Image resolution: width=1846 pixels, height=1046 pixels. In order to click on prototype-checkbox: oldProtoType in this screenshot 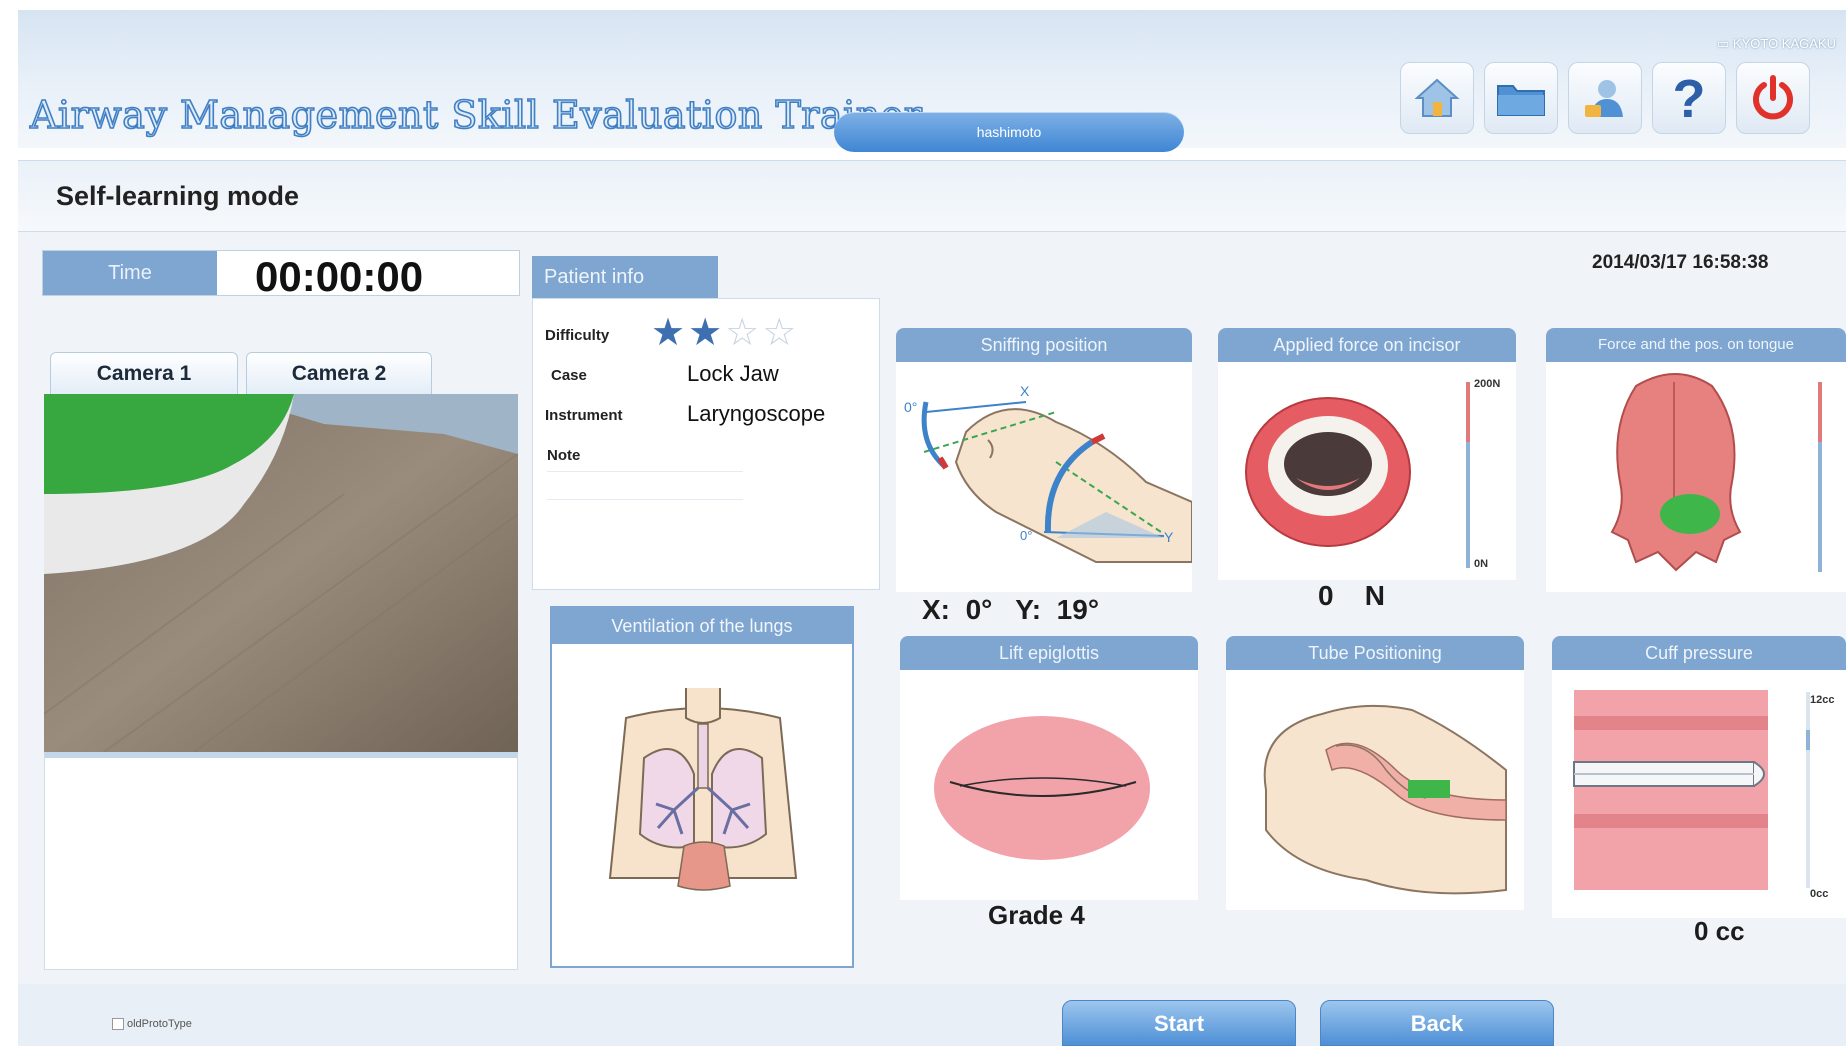, I will do `click(152, 1024)`.